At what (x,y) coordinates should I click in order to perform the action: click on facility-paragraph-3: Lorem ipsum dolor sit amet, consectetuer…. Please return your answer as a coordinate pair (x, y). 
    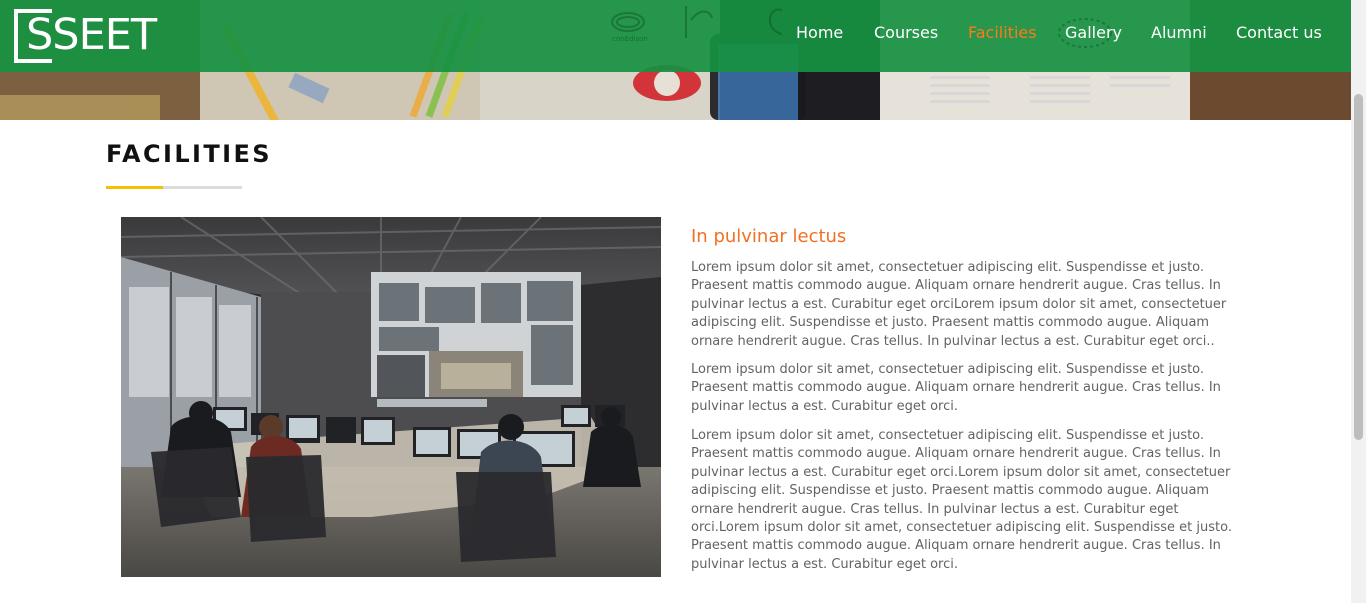
    Looking at the image, I should click on (961, 500).